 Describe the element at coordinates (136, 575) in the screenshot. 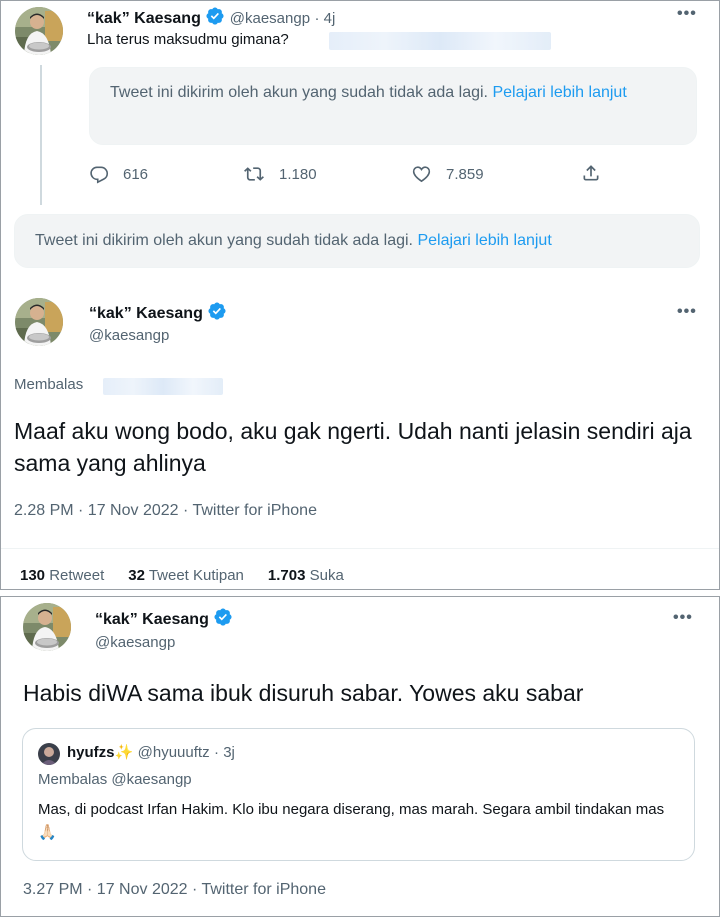

I see `quote-stat-count: 32` at that location.